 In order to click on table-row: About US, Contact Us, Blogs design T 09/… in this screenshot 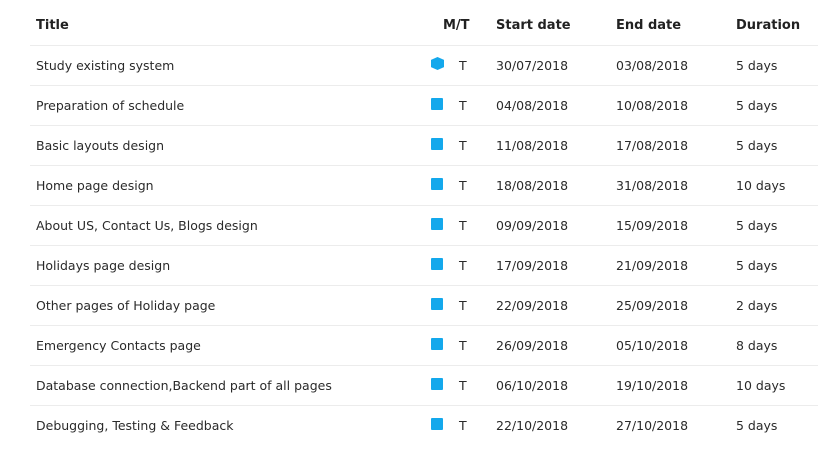, I will do `click(424, 226)`.